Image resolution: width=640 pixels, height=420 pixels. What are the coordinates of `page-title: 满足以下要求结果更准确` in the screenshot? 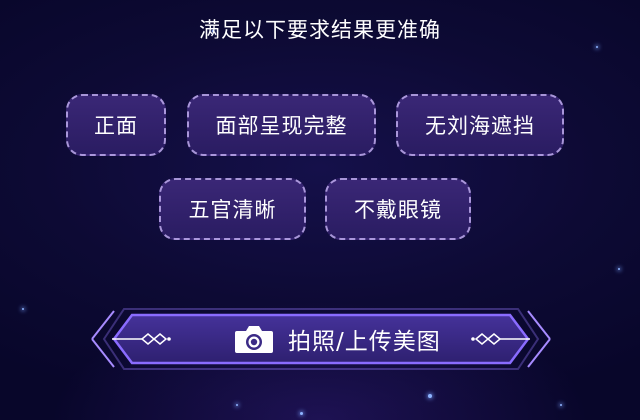 It's located at (320, 30).